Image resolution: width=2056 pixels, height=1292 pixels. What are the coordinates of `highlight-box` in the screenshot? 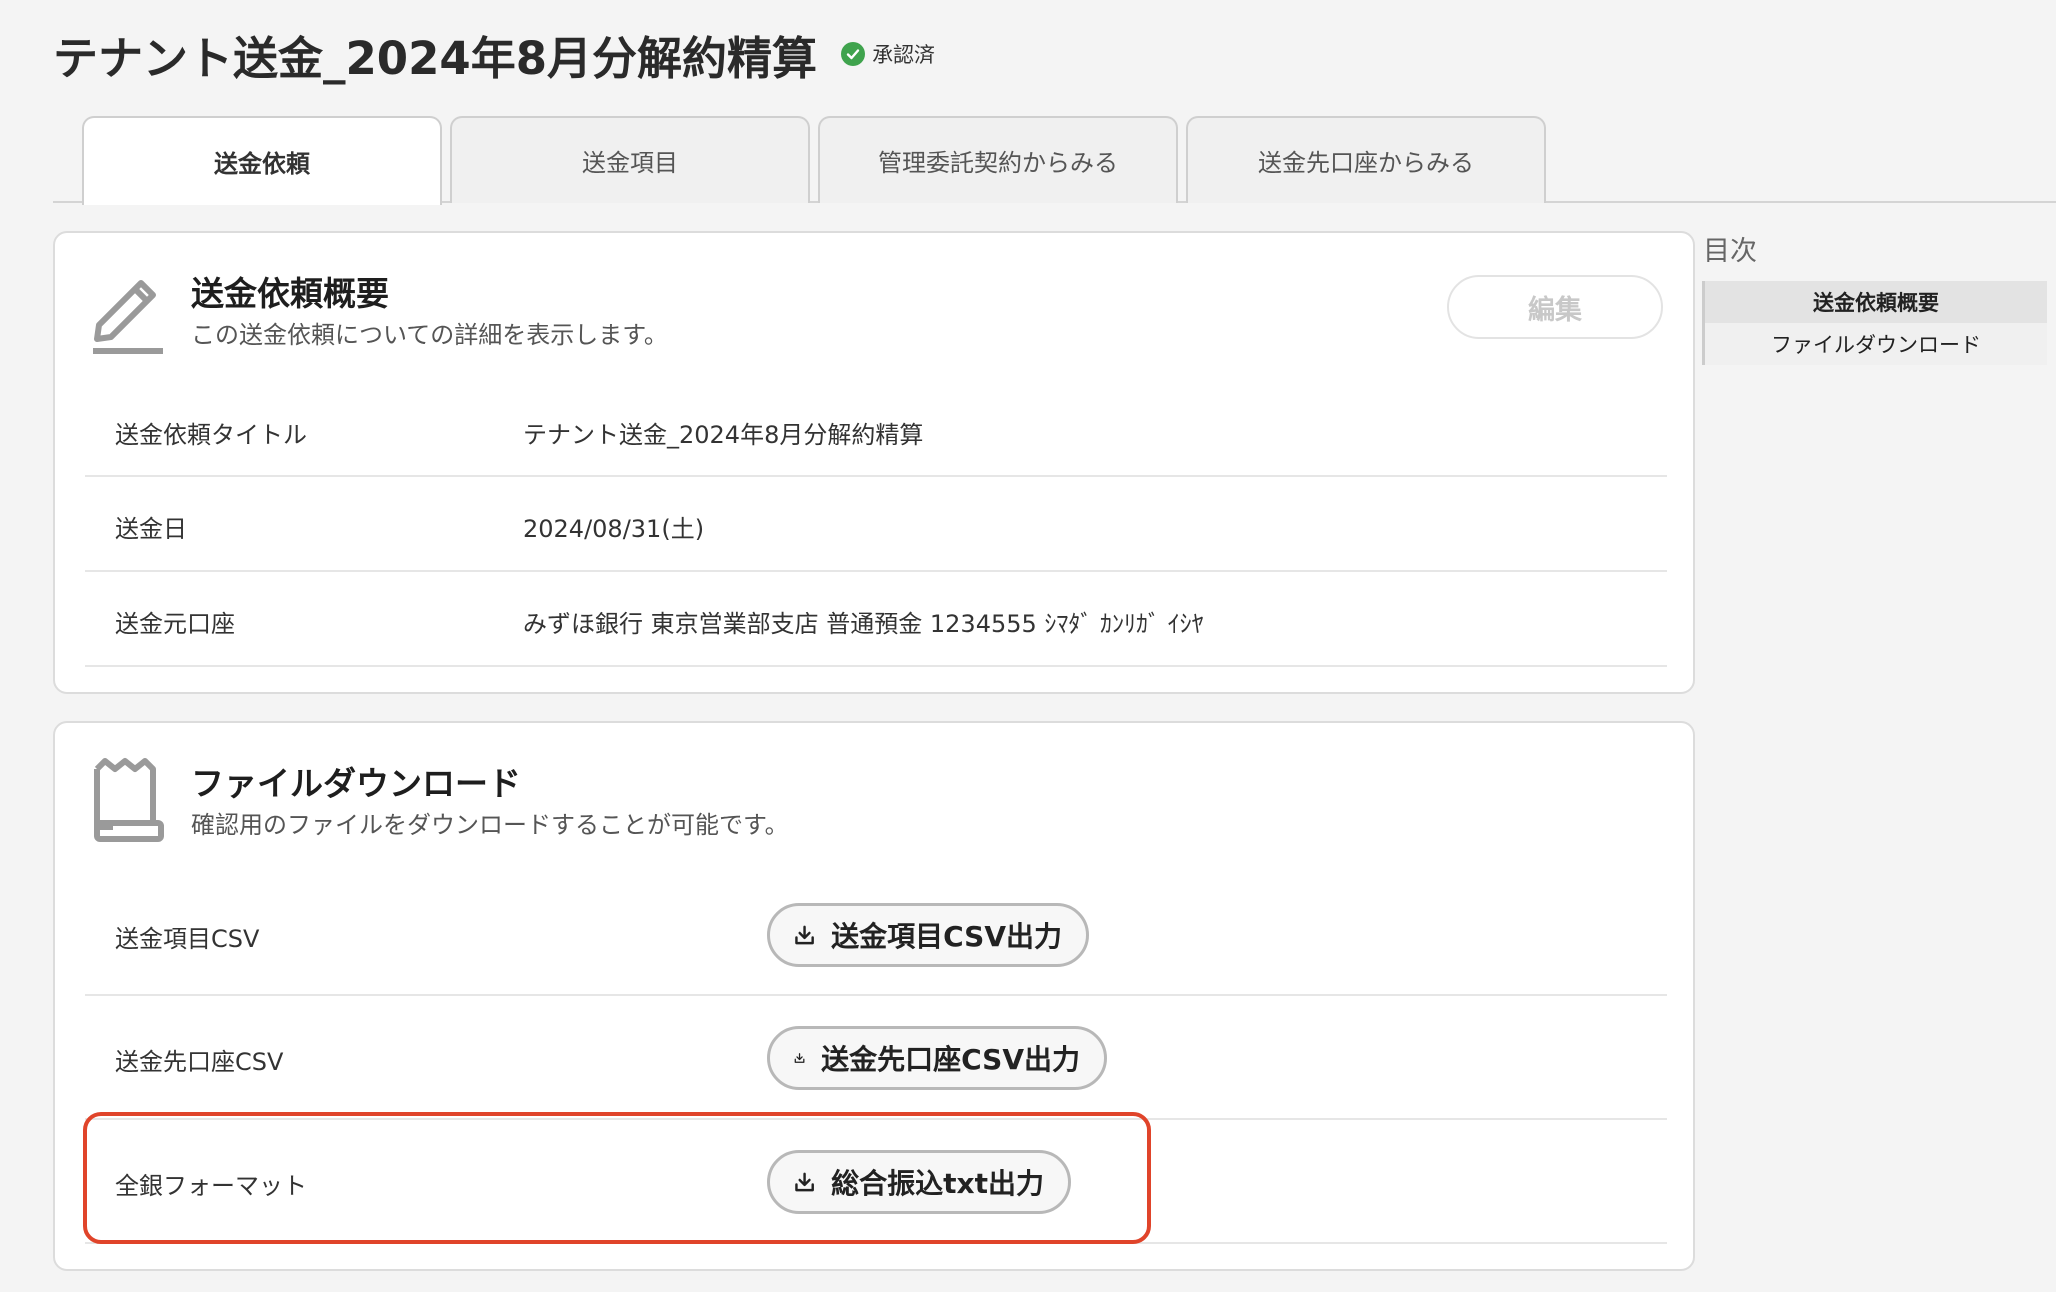 It's located at (617, 1178).